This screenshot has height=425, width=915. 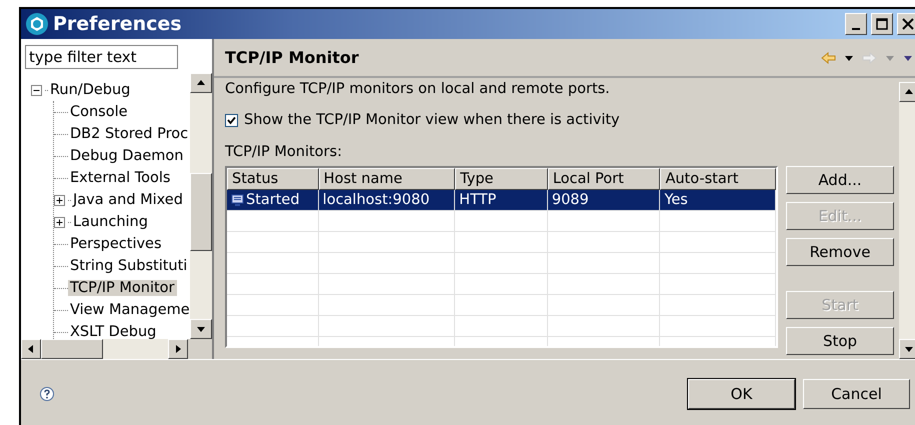 I want to click on column-header: Status, so click(x=273, y=179).